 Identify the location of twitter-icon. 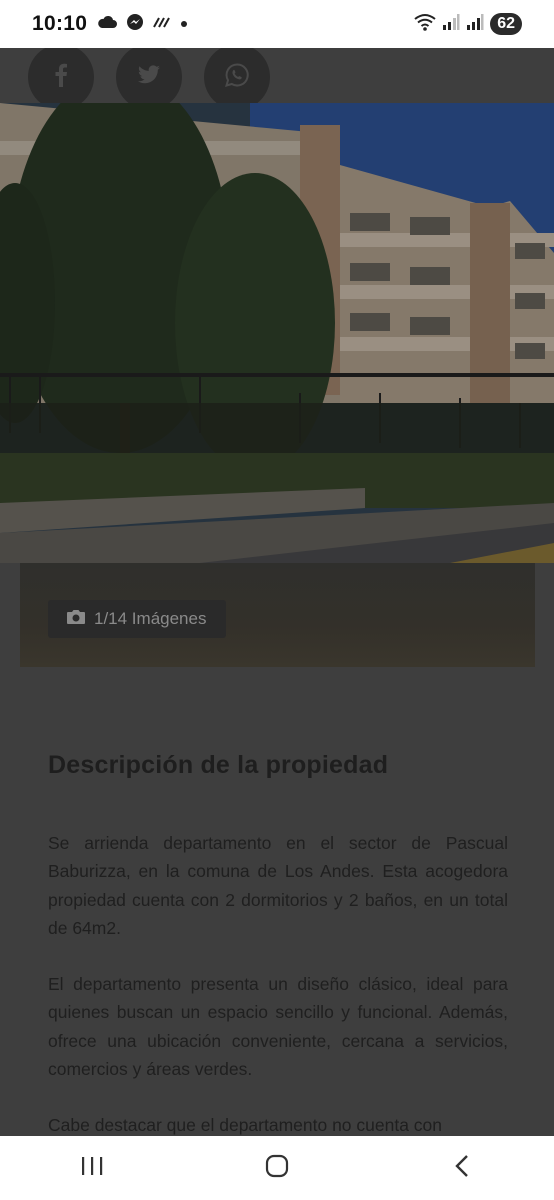
(149, 77).